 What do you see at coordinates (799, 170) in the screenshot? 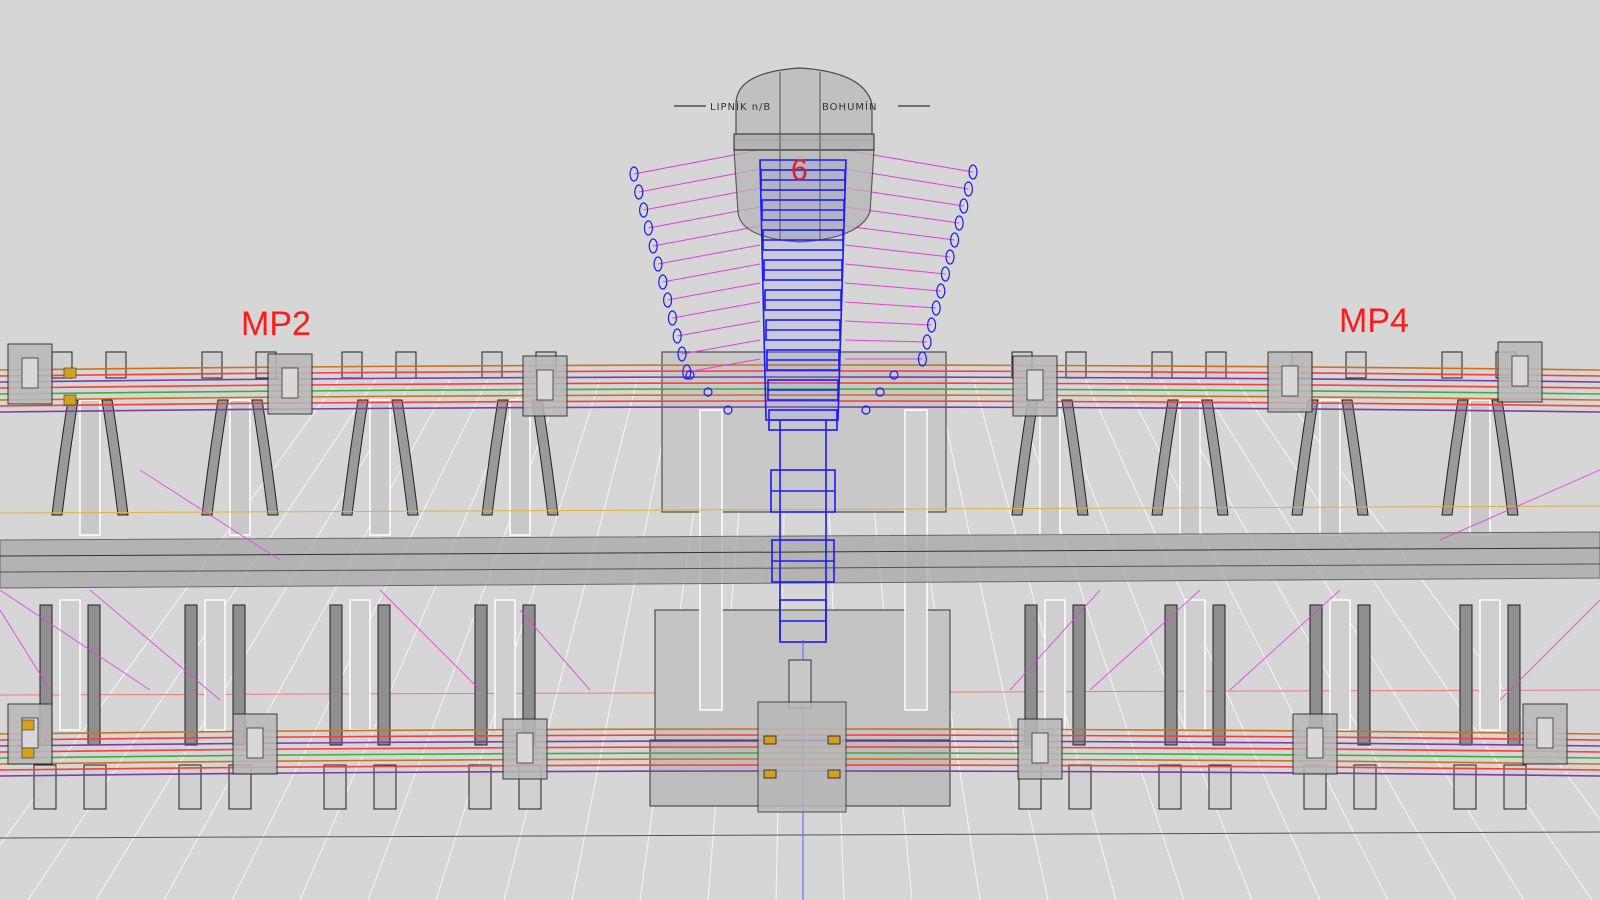
I see `switch-number: 6` at bounding box center [799, 170].